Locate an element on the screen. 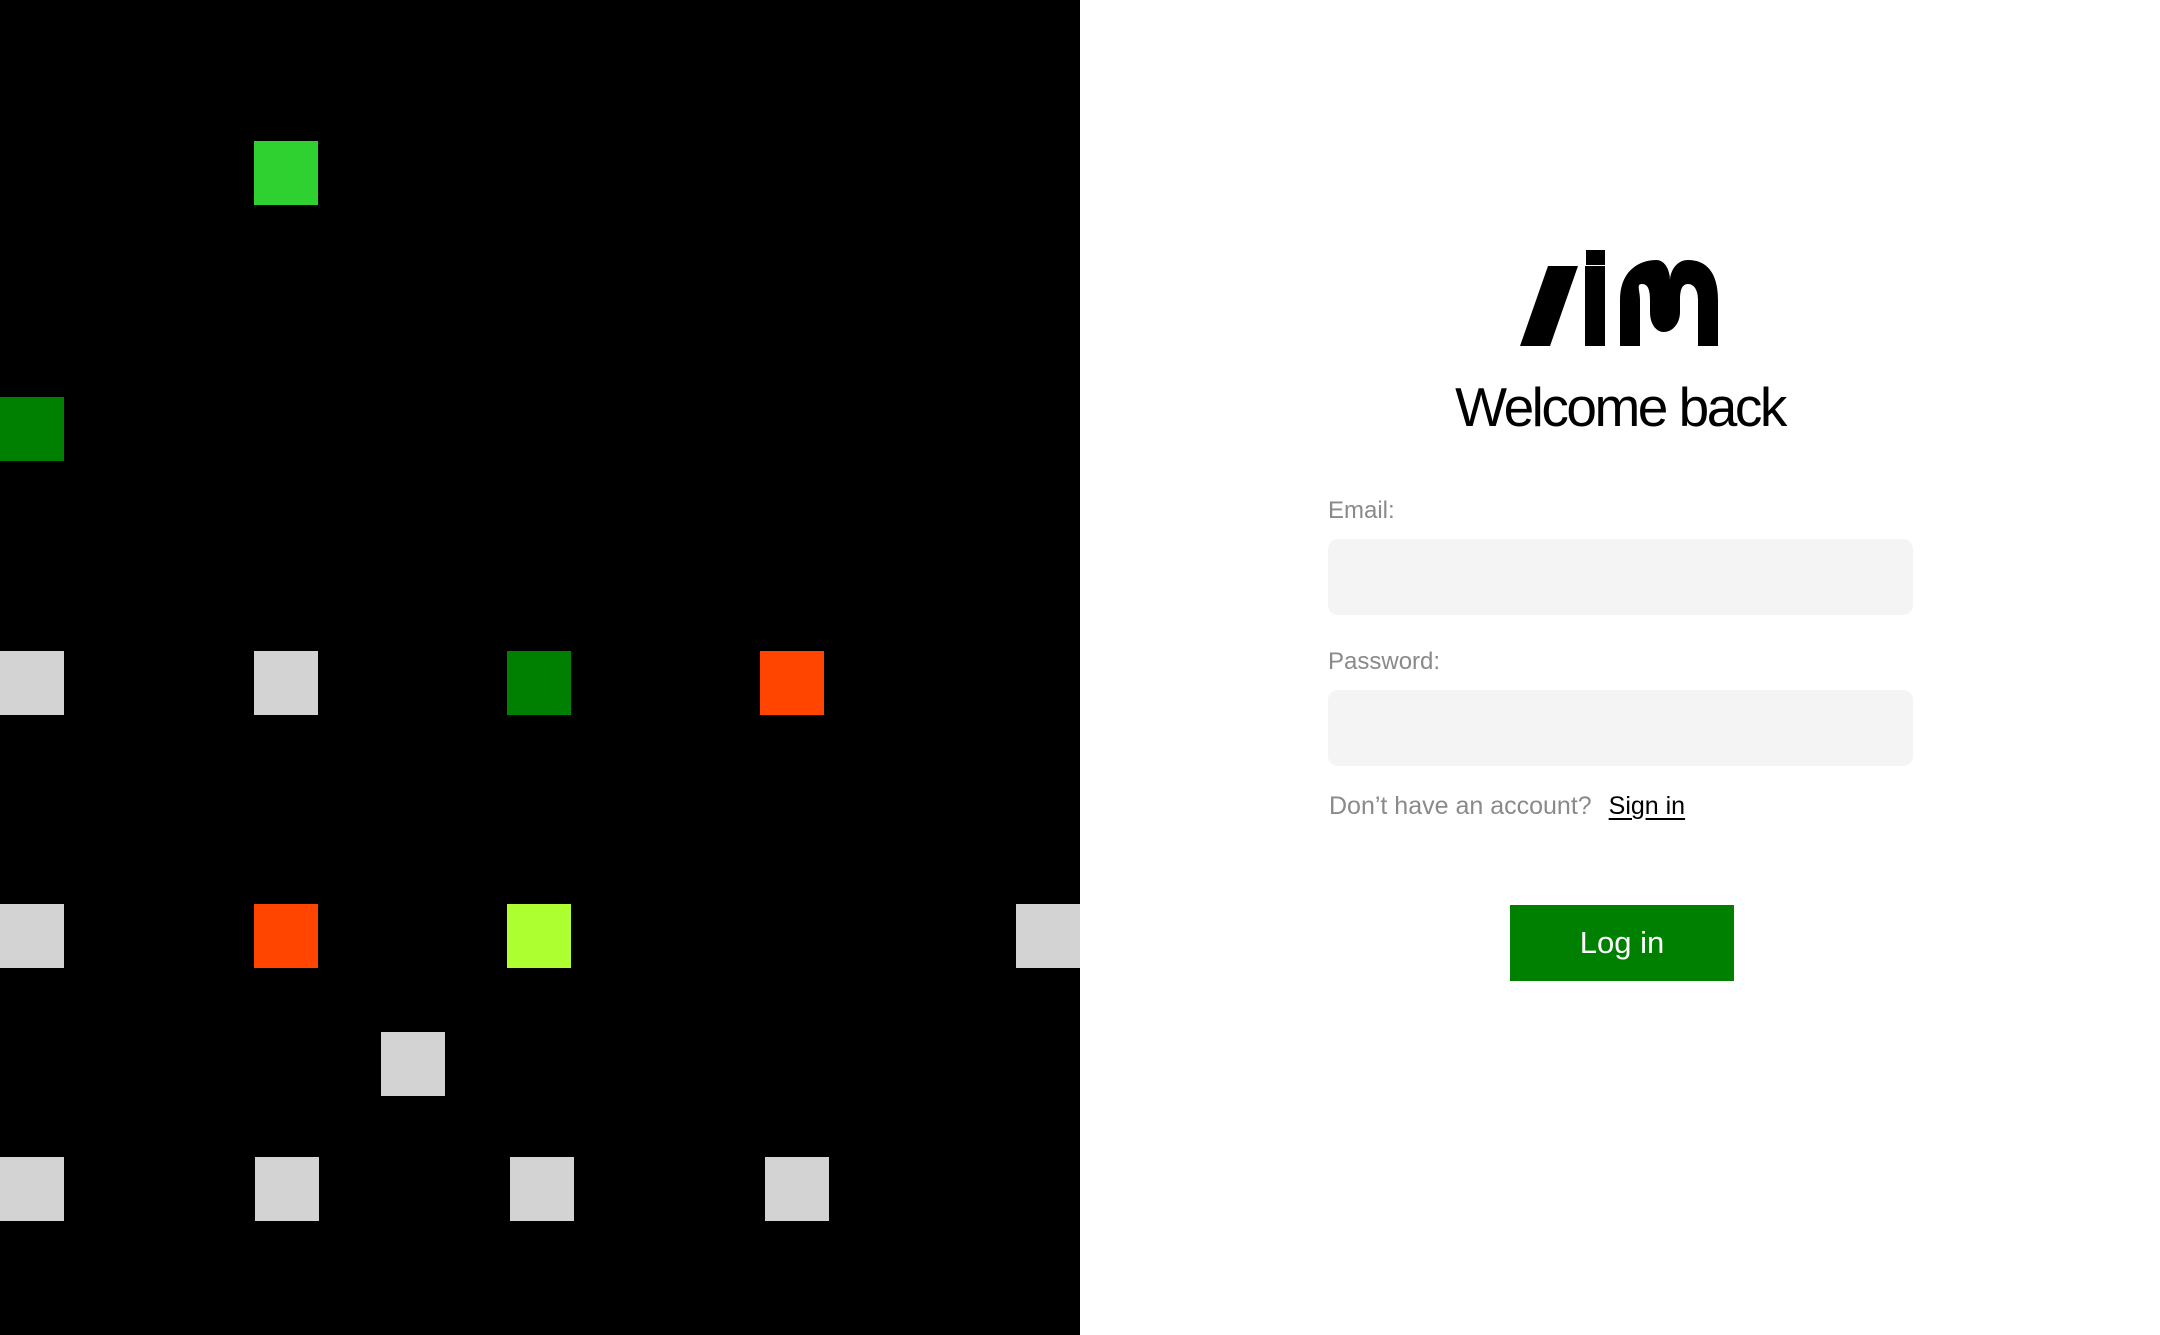  signup-row: Don’t have an account? Sign in is located at coordinates (1507, 806).